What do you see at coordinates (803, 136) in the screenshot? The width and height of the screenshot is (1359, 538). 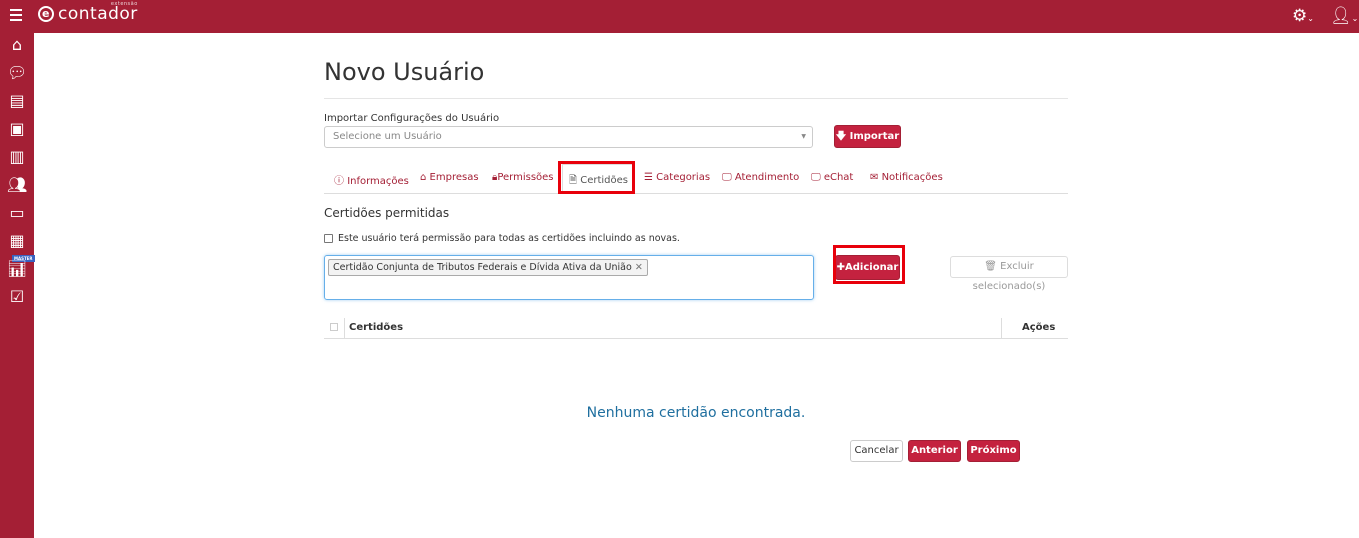 I see `caret-down-icon: ▼` at bounding box center [803, 136].